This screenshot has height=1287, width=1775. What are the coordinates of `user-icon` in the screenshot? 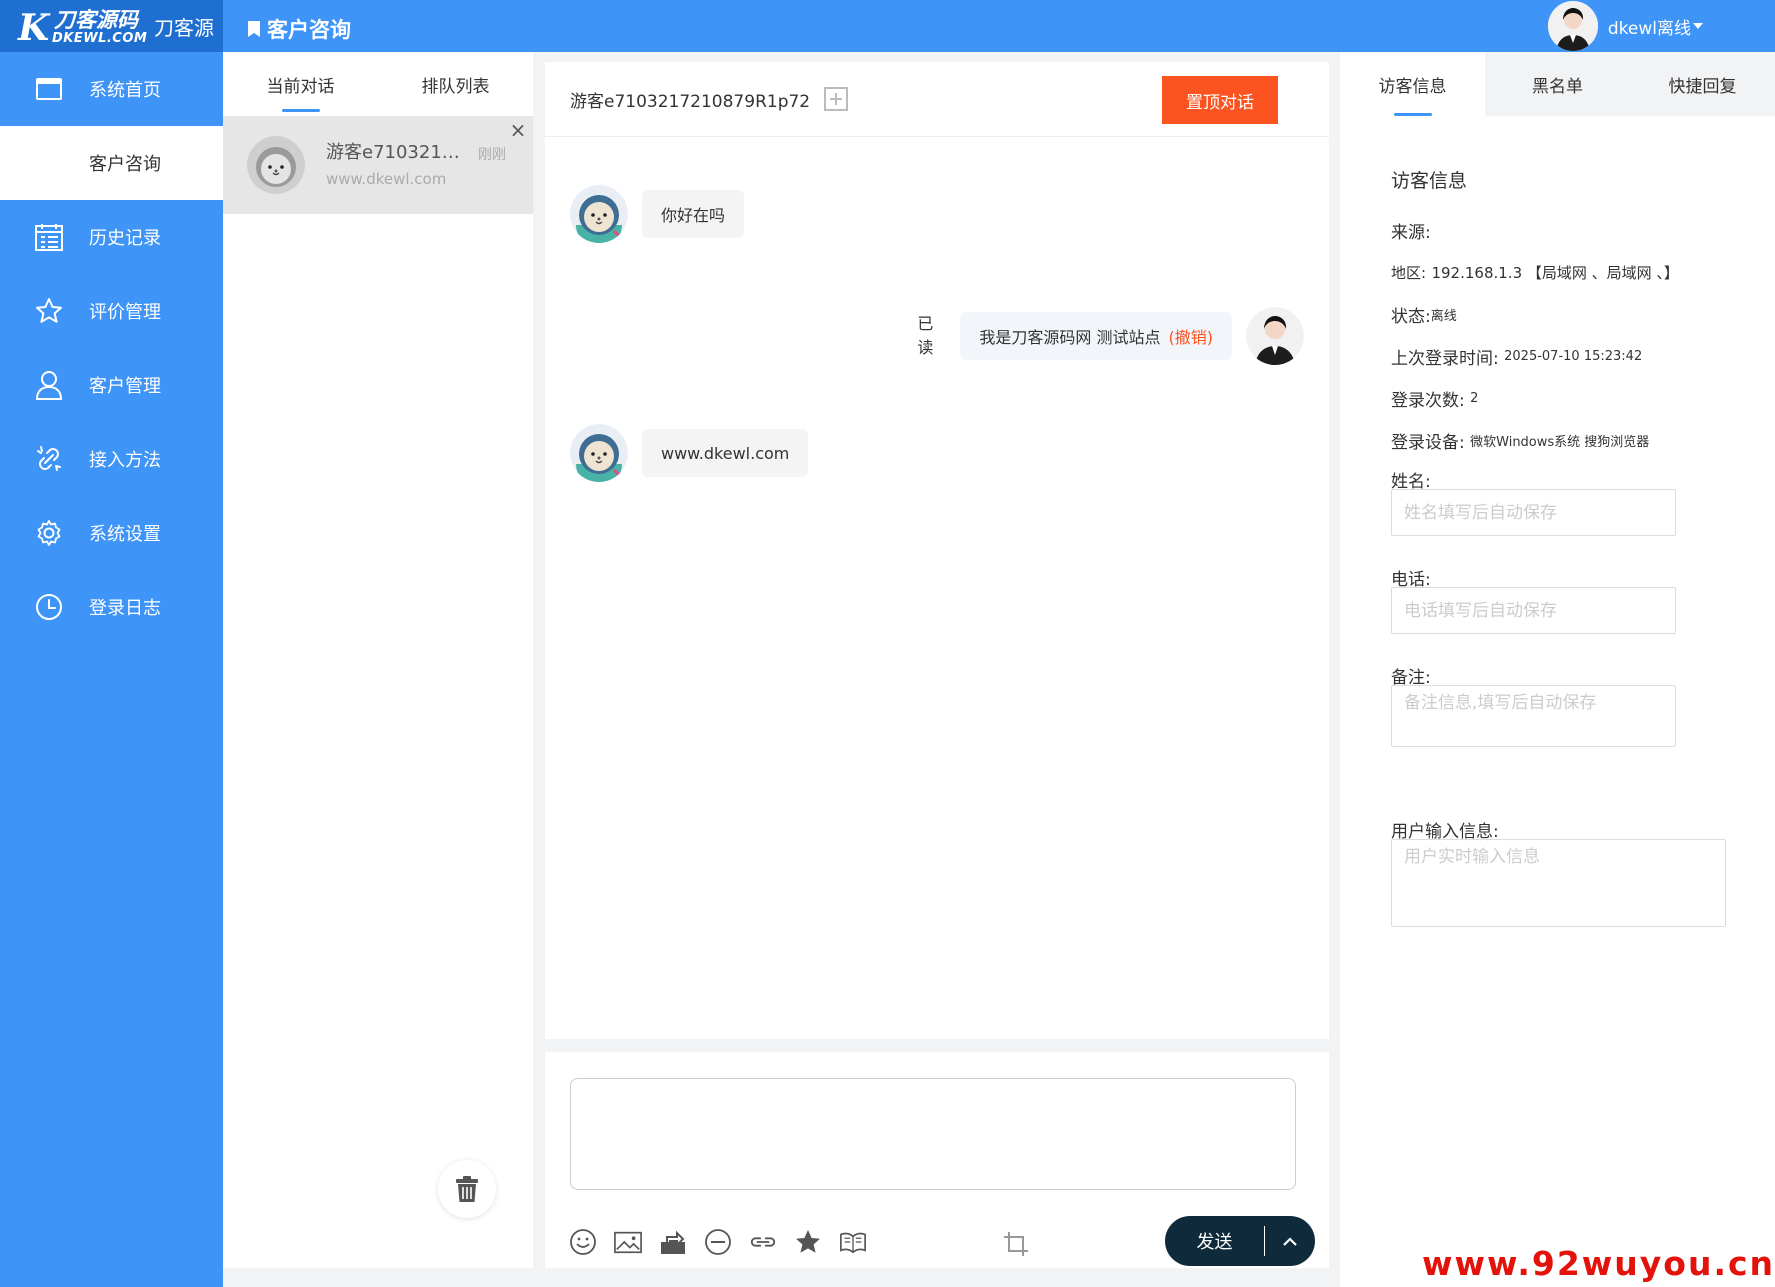 It's located at (49, 385).